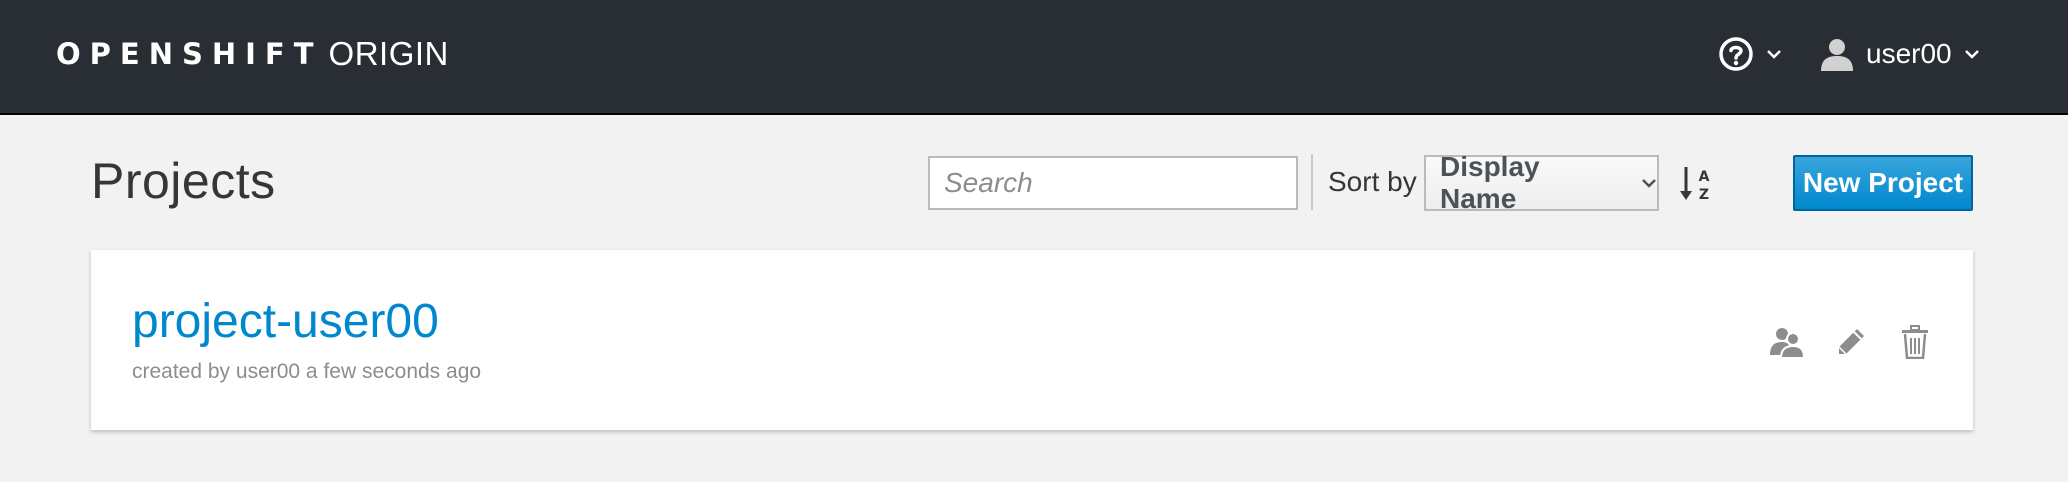 The image size is (2068, 482). I want to click on brand-openshift: OPENSHIFT, so click(189, 54).